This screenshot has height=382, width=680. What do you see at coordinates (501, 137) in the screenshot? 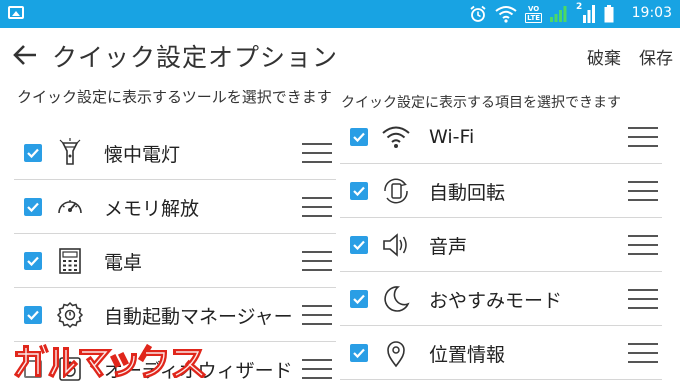
I see `list-item-wifi: Wi-Fi` at bounding box center [501, 137].